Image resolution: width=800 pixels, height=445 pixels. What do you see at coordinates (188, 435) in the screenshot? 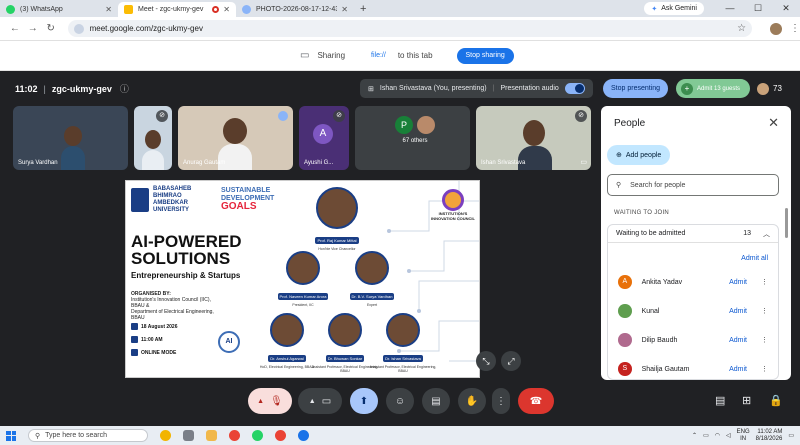
I see `task-view-icon` at bounding box center [188, 435].